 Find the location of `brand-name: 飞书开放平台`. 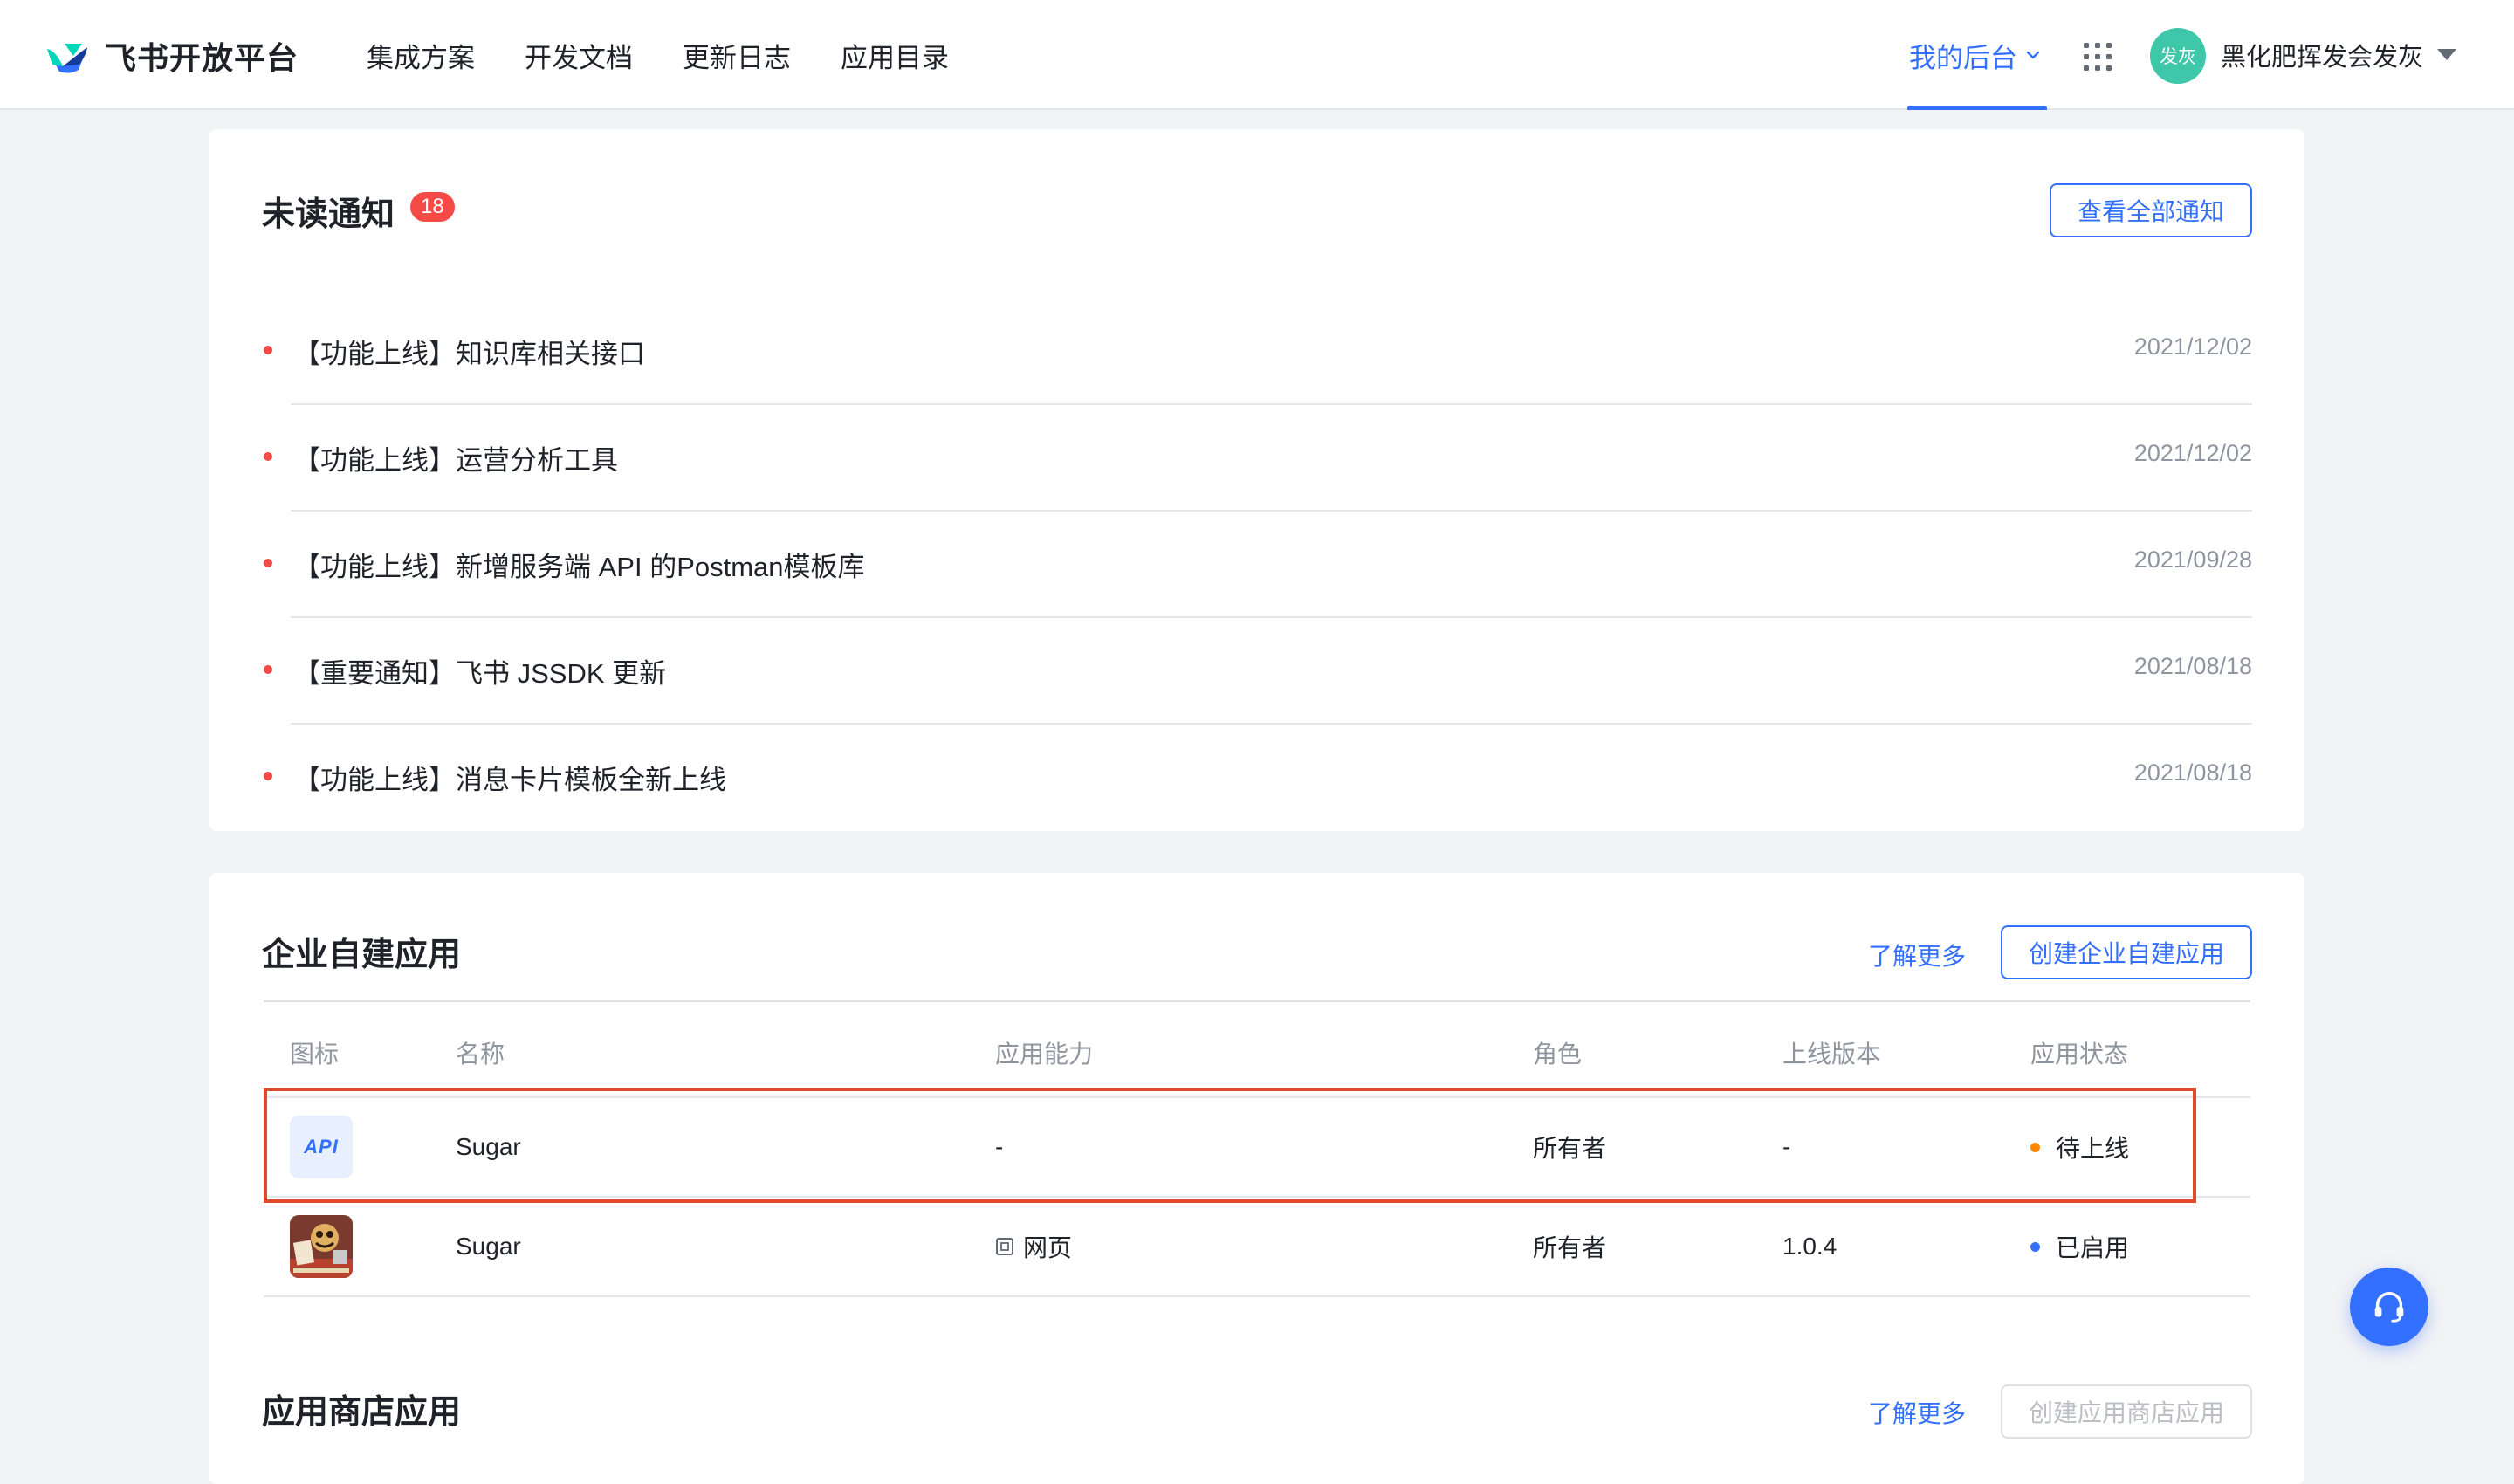

brand-name: 飞书开放平台 is located at coordinates (202, 58).